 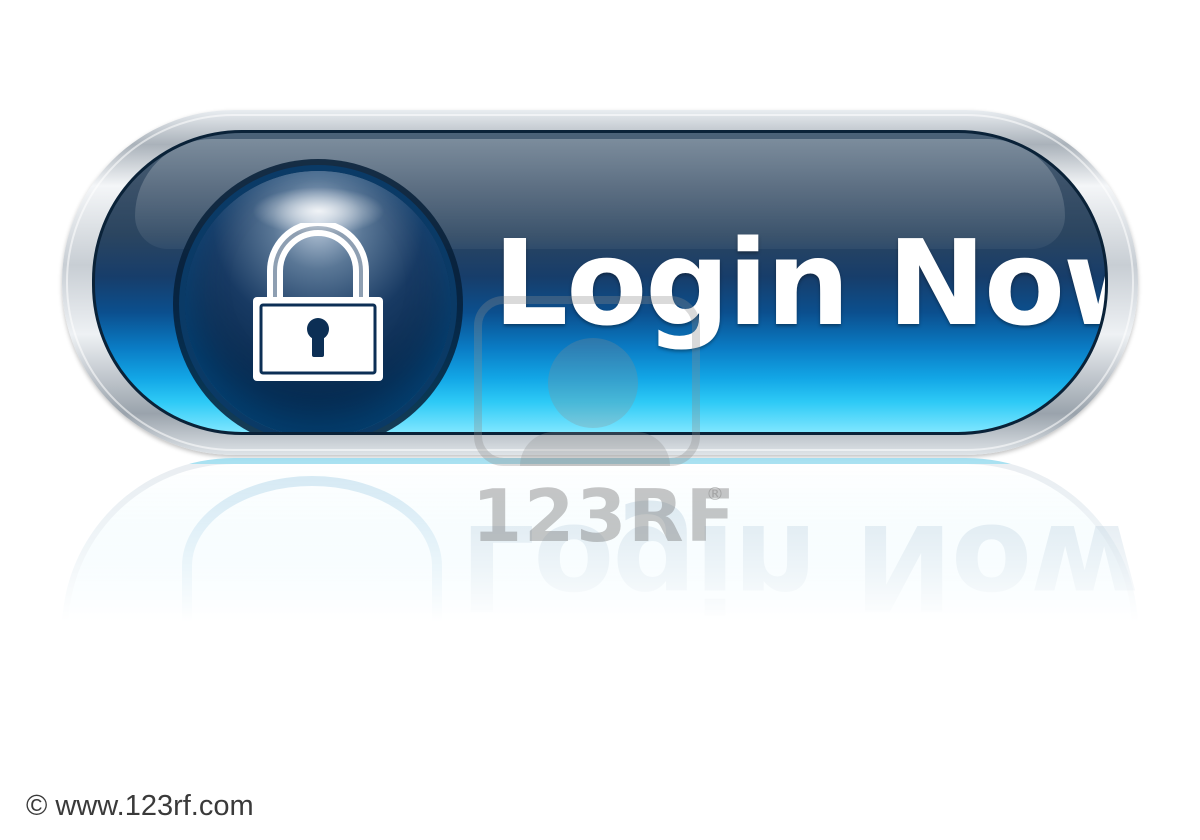 I want to click on lock-icon-disc, so click(x=318, y=301).